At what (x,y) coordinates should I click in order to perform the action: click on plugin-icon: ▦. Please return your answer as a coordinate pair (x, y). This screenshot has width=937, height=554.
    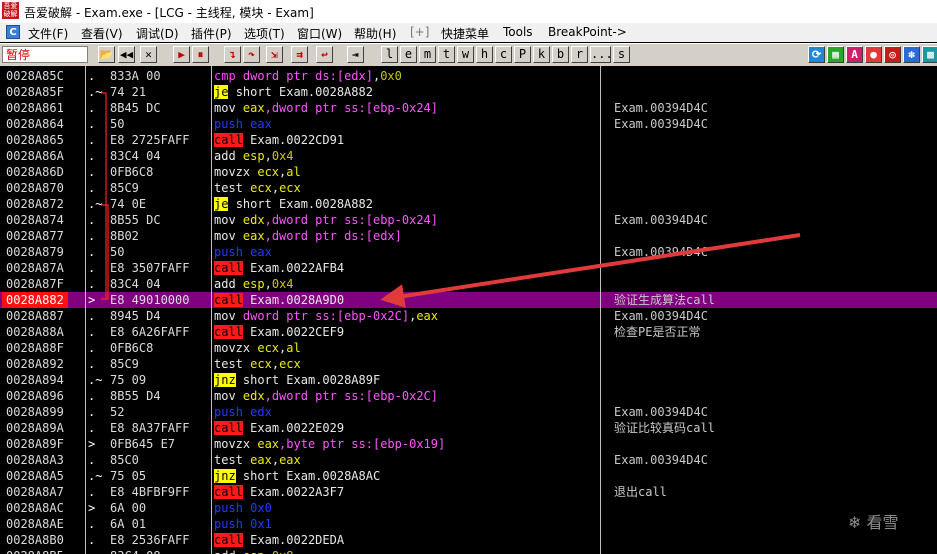
    Looking at the image, I should click on (835, 54).